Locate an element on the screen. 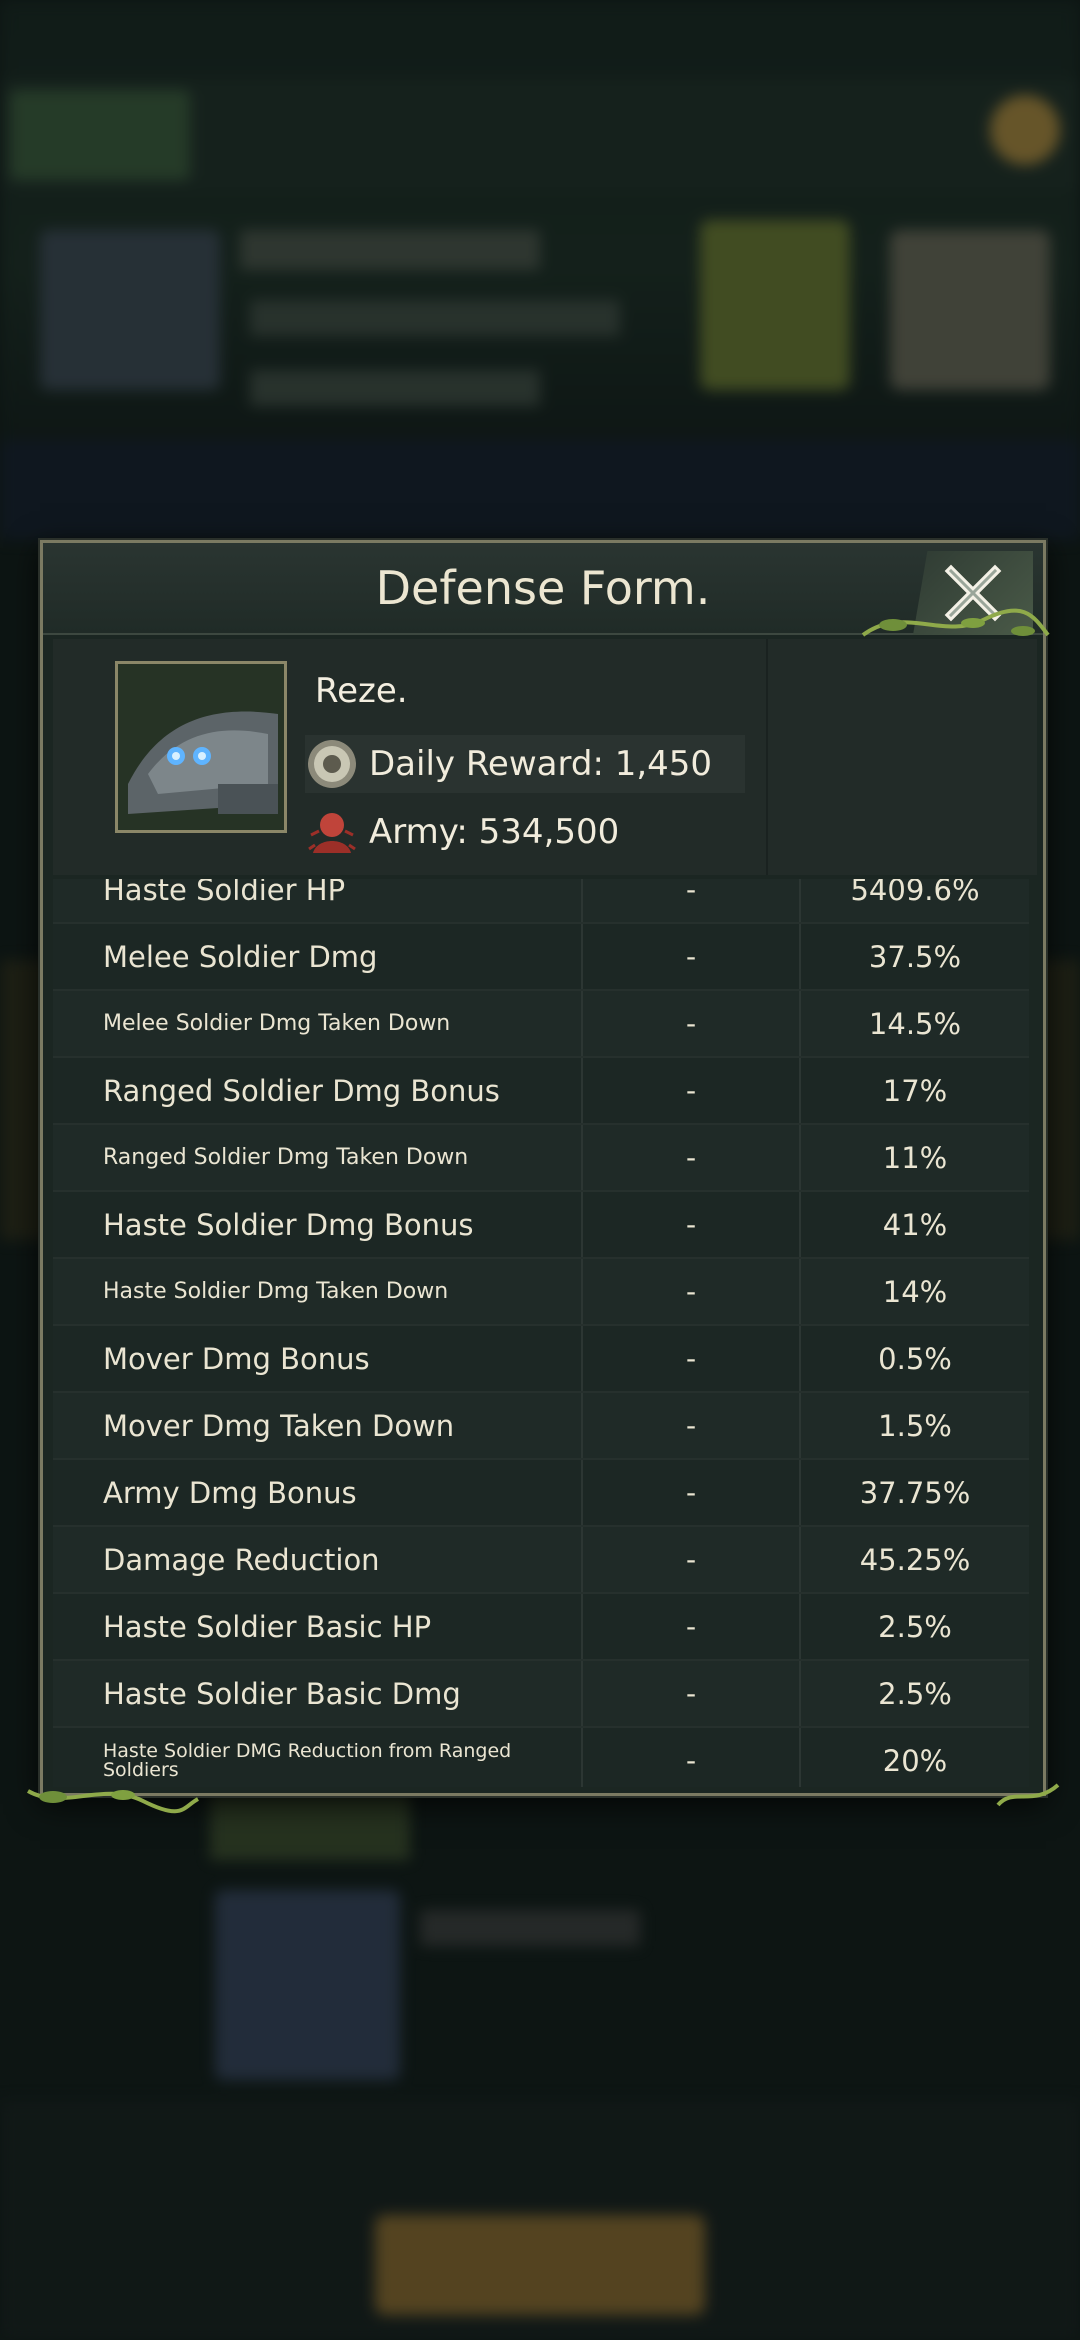  hero-avatar is located at coordinates (201, 747).